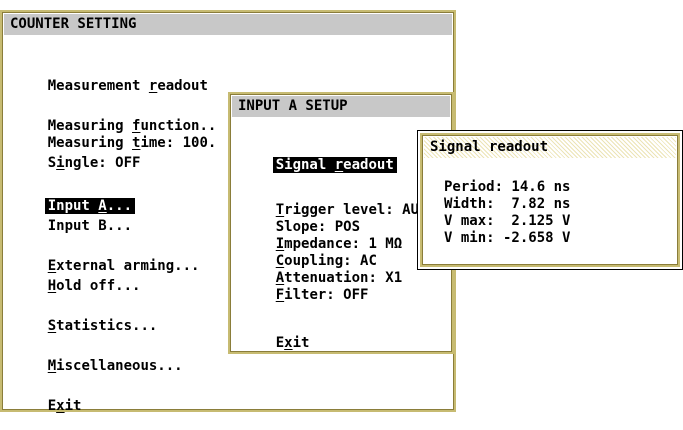  What do you see at coordinates (309, 253) in the screenshot?
I see `menu-coupling: Coupling: AC` at bounding box center [309, 253].